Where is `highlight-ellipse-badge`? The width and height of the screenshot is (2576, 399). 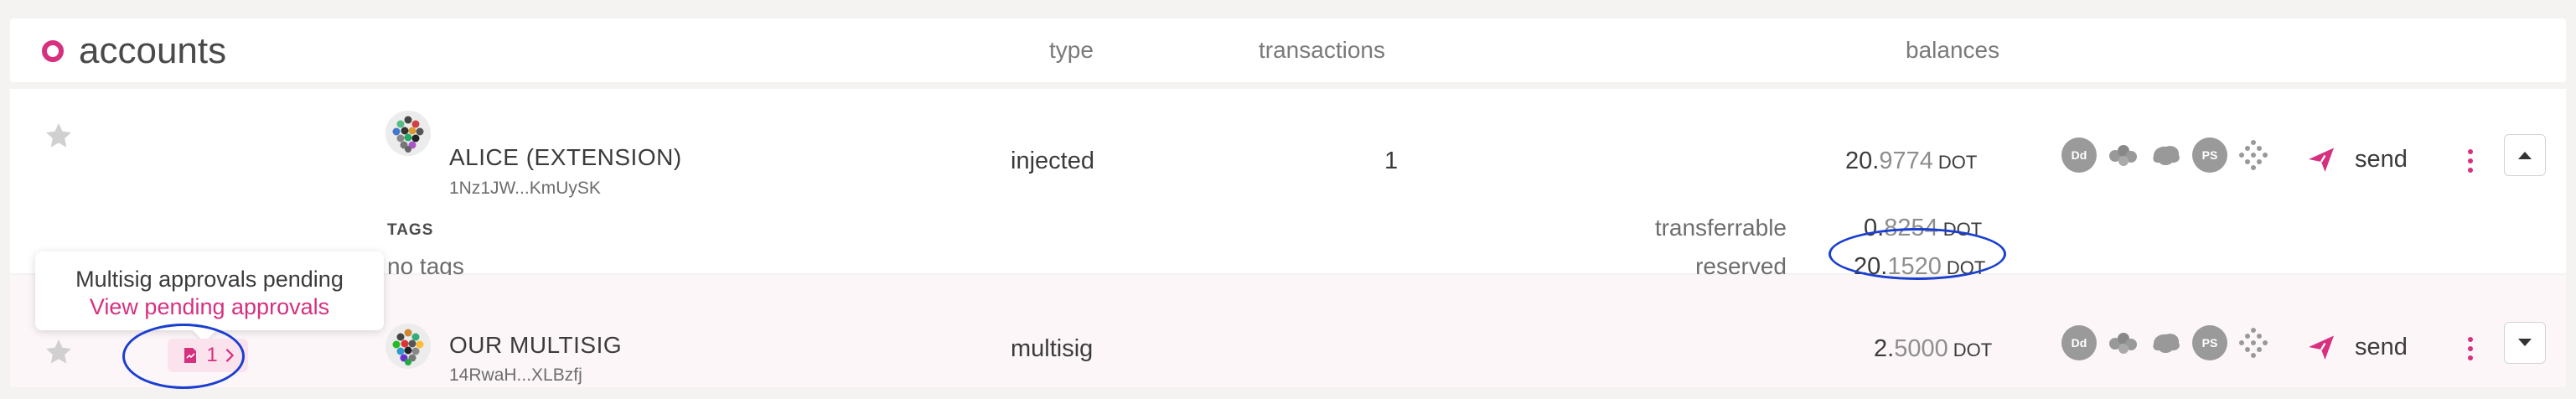 highlight-ellipse-badge is located at coordinates (183, 356).